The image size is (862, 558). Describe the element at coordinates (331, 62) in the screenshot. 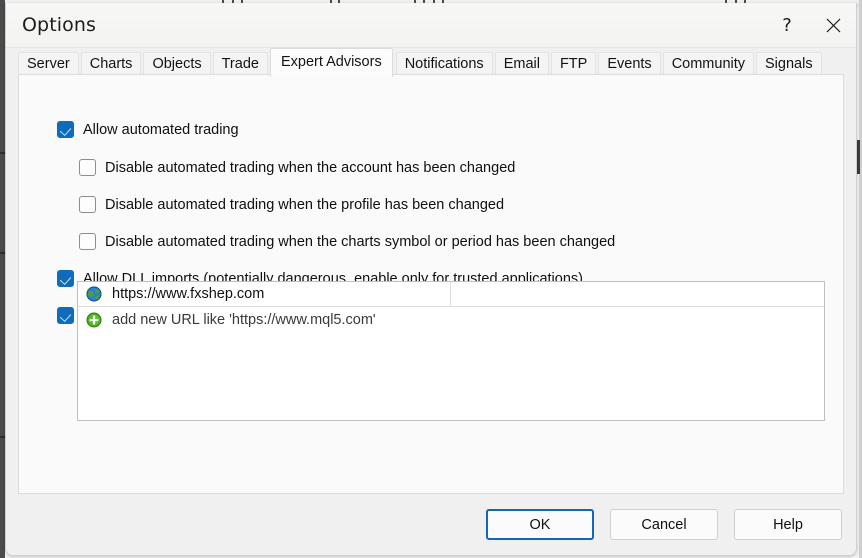

I see `tab-expert-advisors: Expert Advisors` at that location.